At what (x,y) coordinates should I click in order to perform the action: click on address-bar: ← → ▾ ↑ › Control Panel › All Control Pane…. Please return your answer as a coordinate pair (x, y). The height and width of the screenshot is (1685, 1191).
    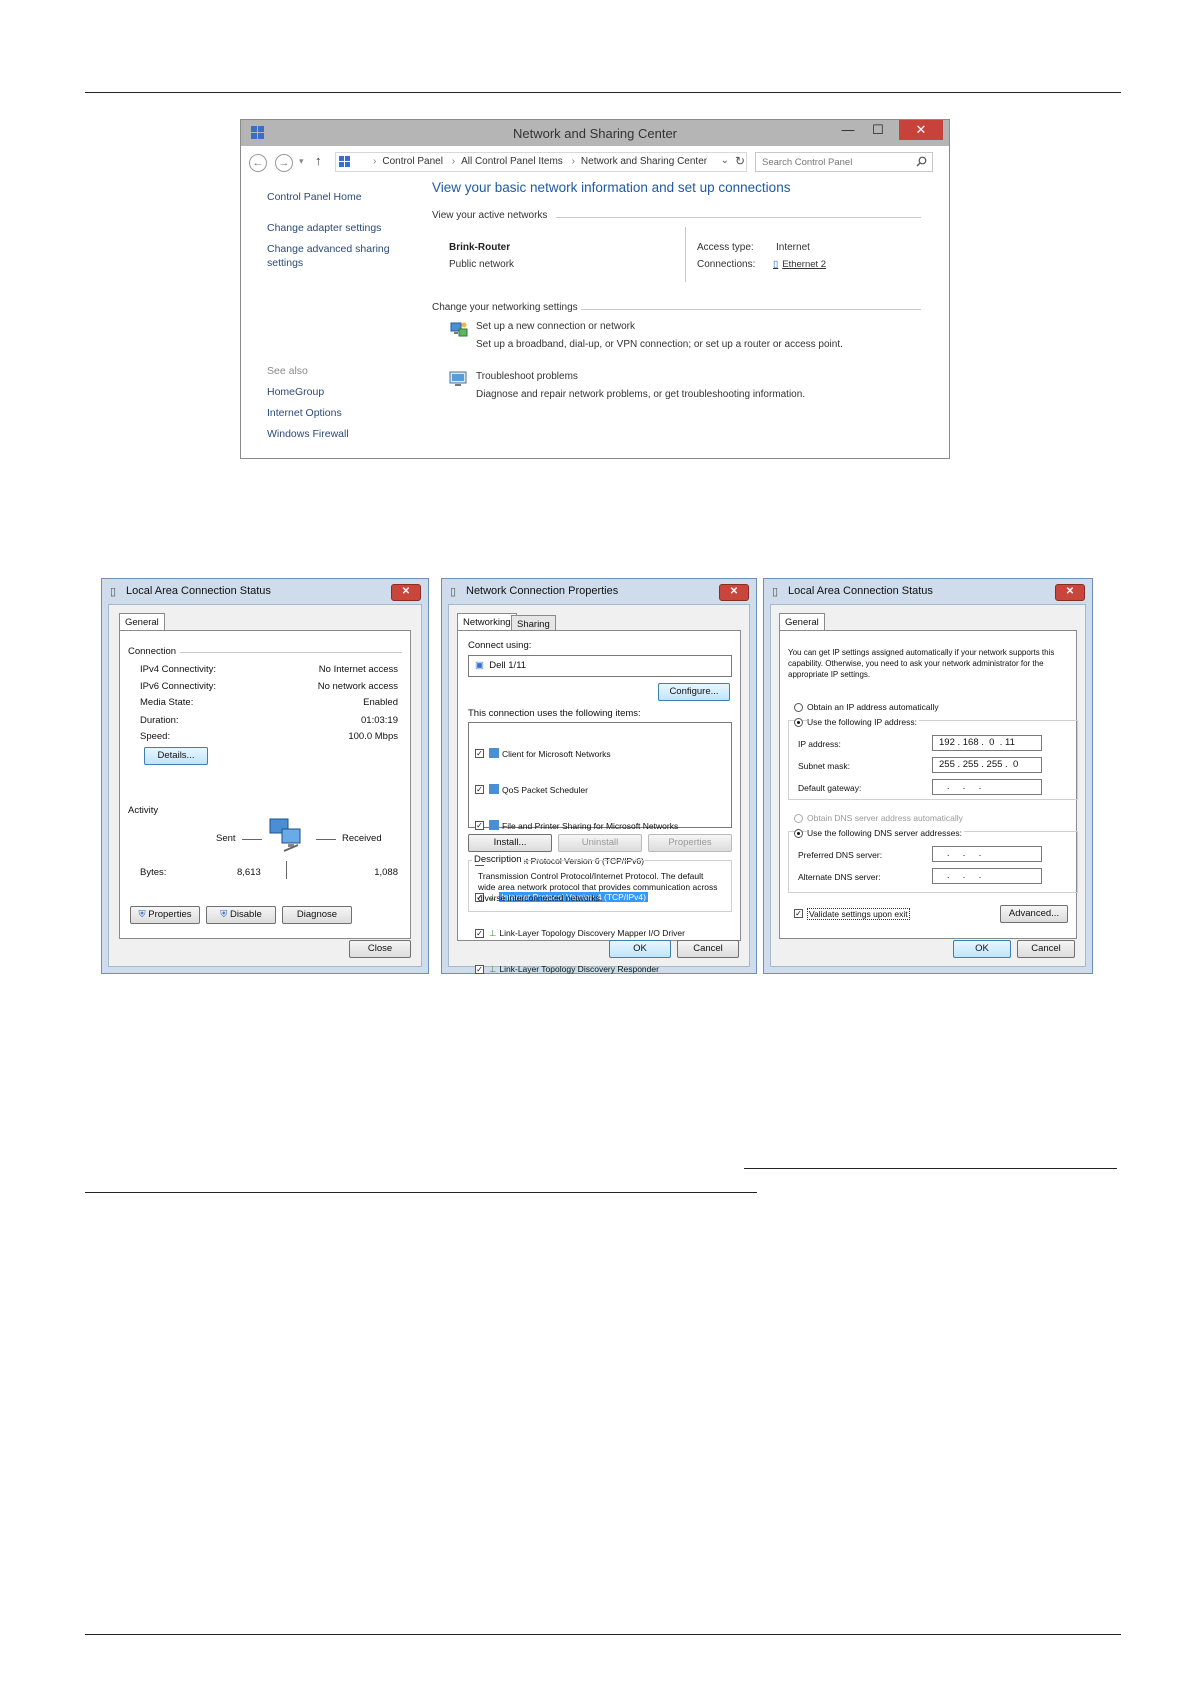
    Looking at the image, I should click on (595, 163).